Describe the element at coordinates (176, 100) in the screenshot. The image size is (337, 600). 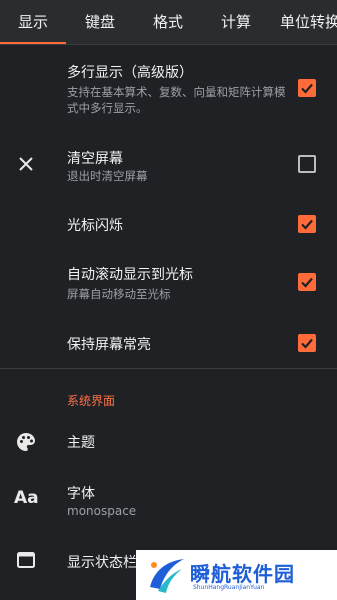
I see `setting-subtitle: 支持在基本算术、复数、向量和矩阵计算模式中多行显示。` at that location.